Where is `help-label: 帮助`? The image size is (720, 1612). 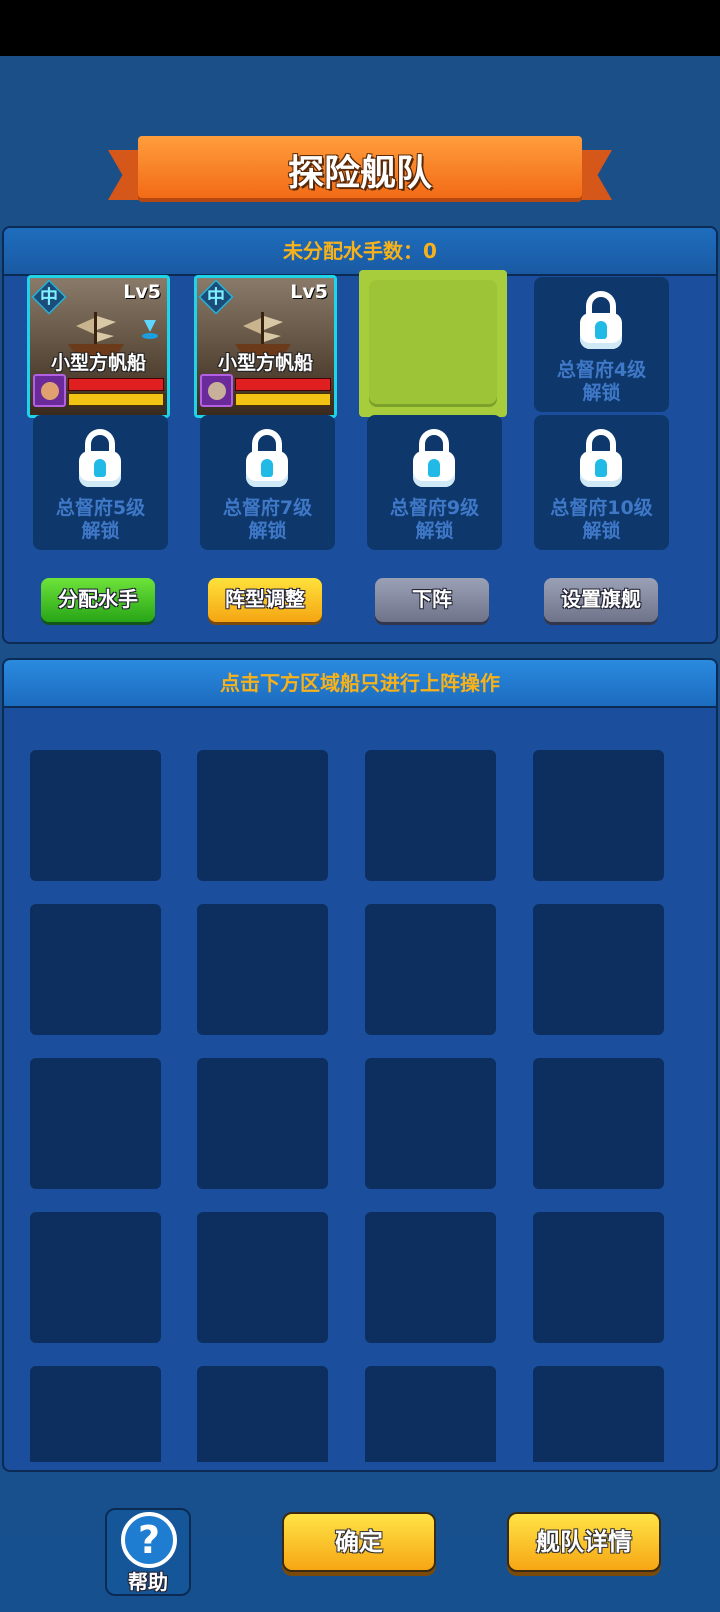 help-label: 帮助 is located at coordinates (148, 1582).